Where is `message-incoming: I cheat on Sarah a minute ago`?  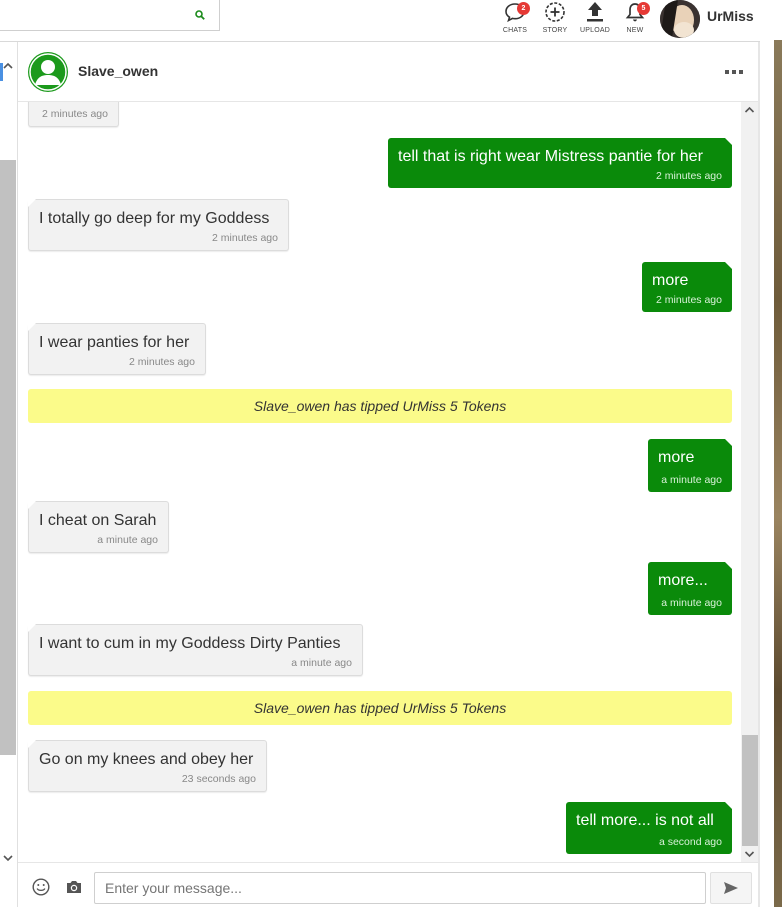 message-incoming: I cheat on Sarah a minute ago is located at coordinates (98, 527).